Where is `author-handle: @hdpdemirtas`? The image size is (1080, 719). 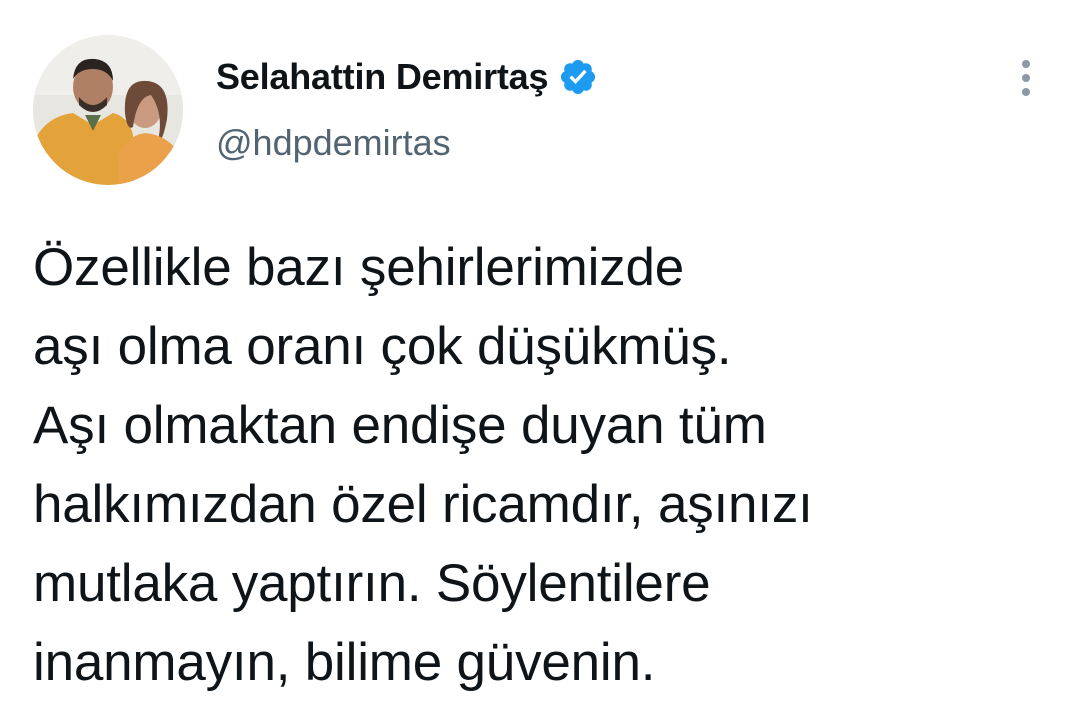
author-handle: @hdpdemirtas is located at coordinates (333, 143).